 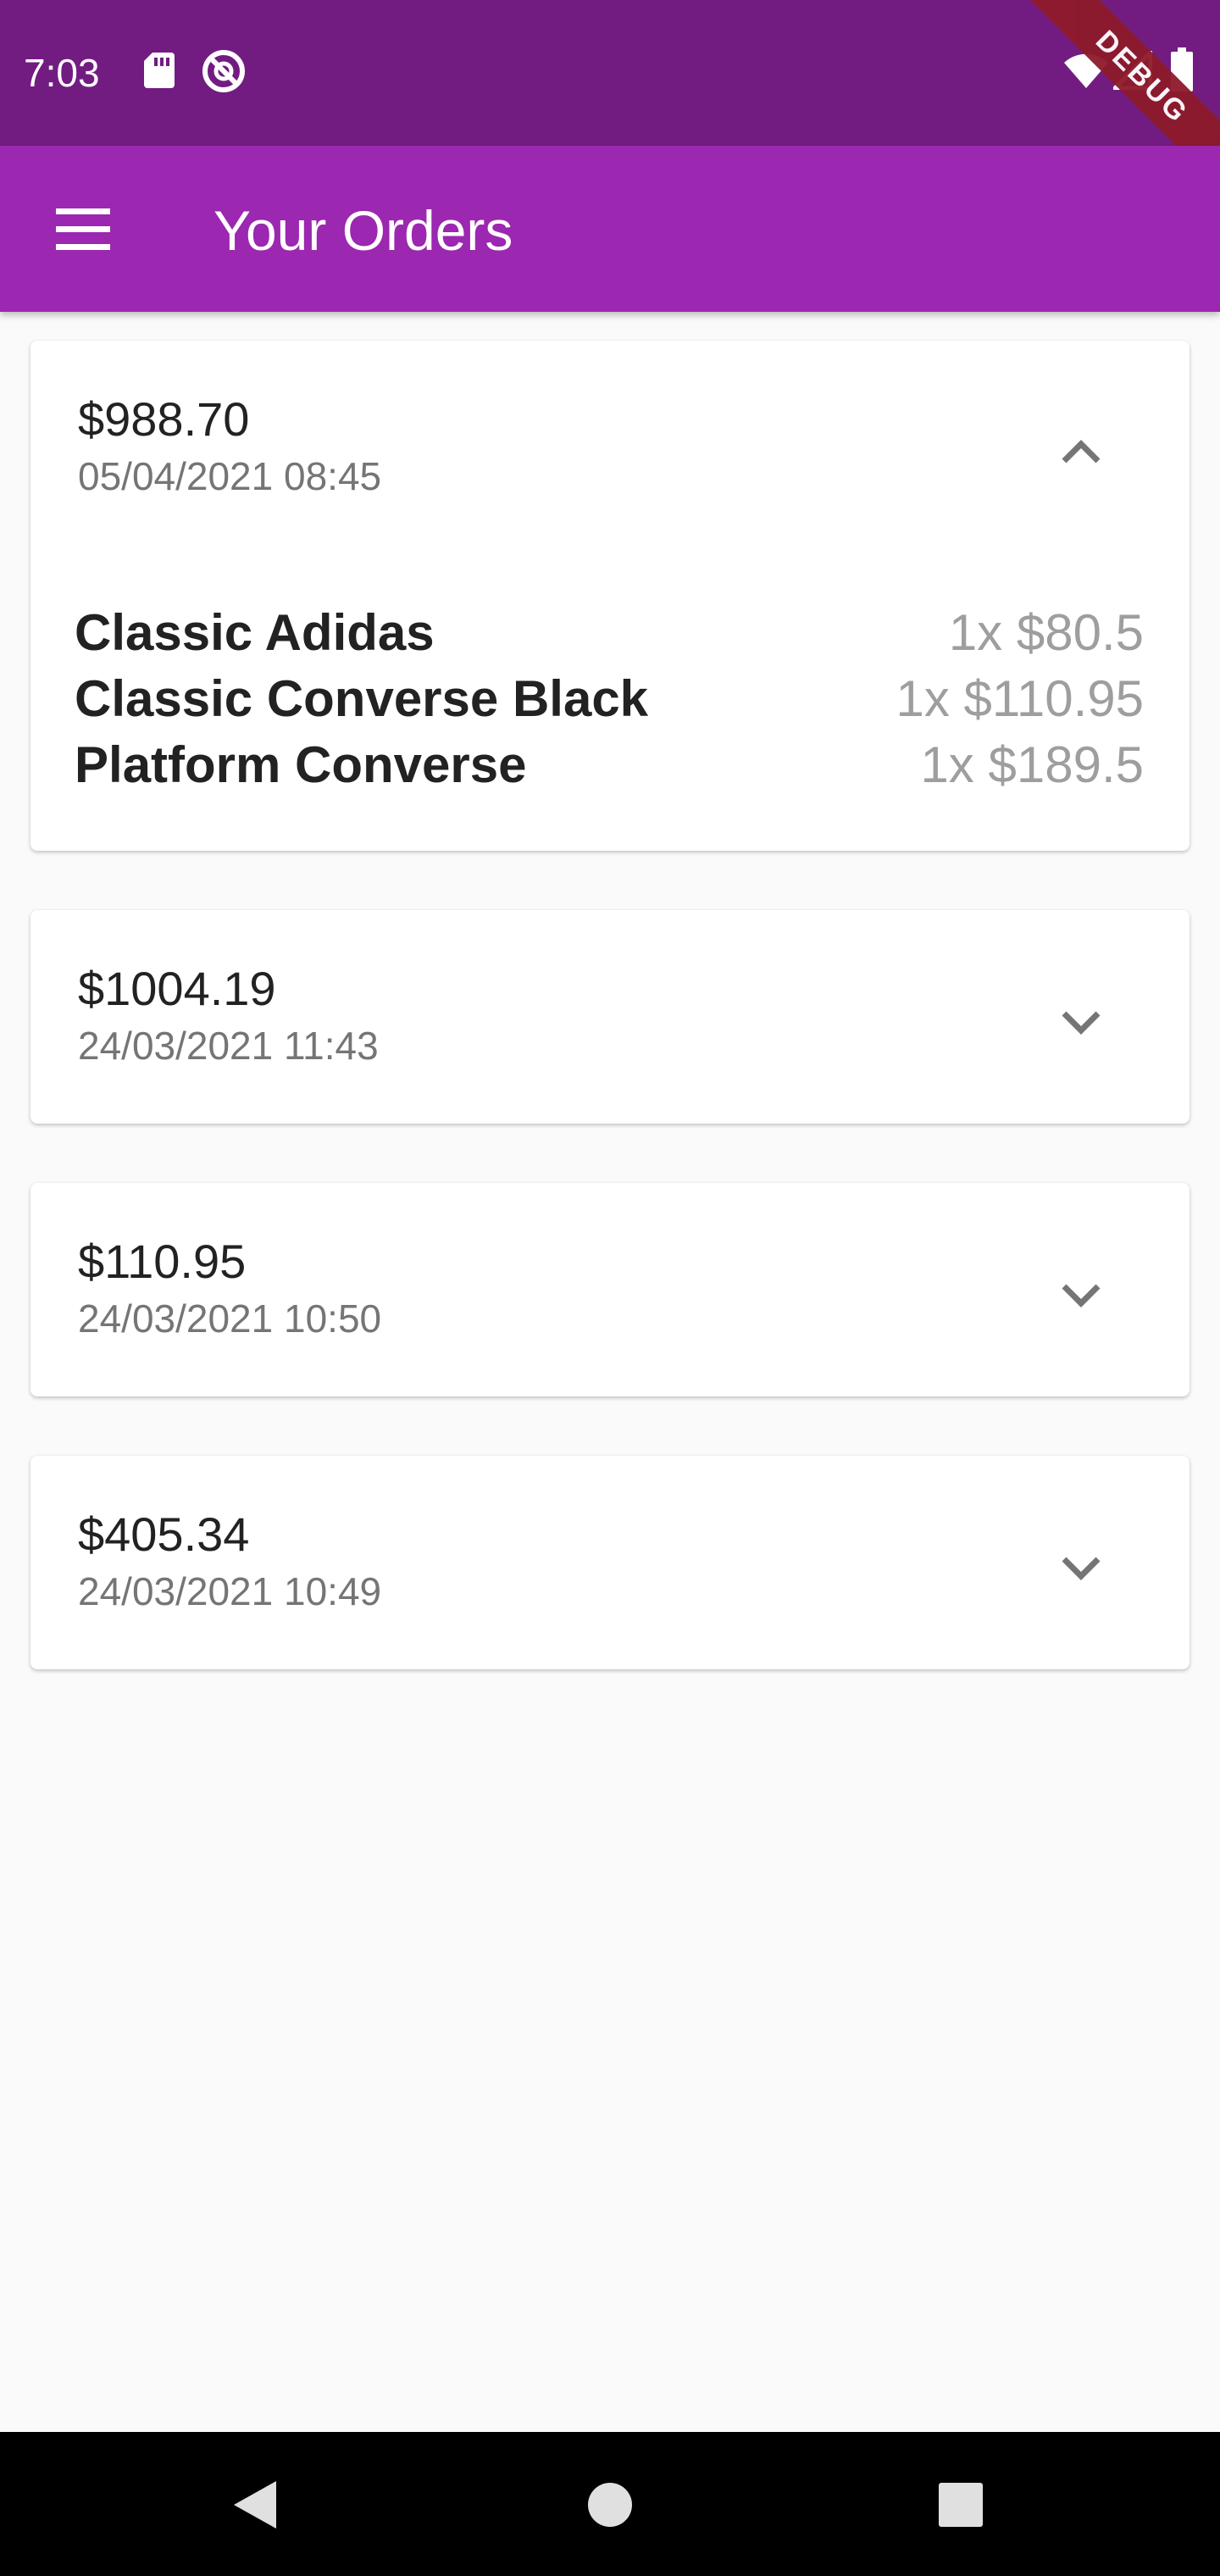 I want to click on order-card: $405.34 24/03/2021 10:49, so click(x=610, y=1562).